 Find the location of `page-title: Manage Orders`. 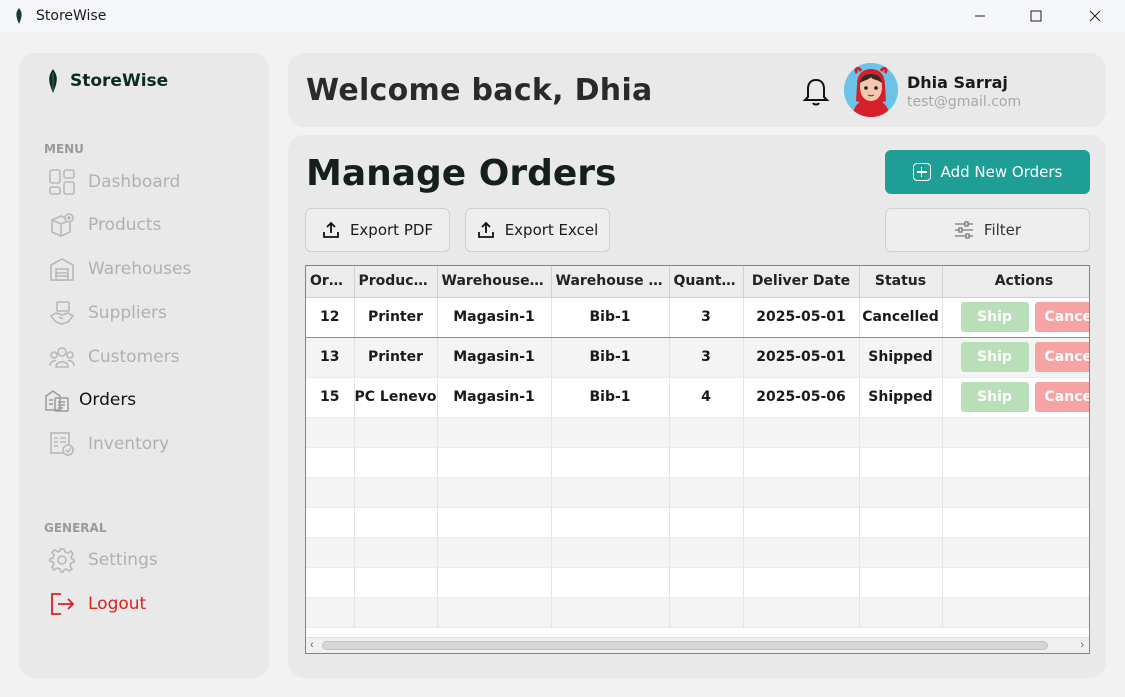

page-title: Manage Orders is located at coordinates (461, 173).